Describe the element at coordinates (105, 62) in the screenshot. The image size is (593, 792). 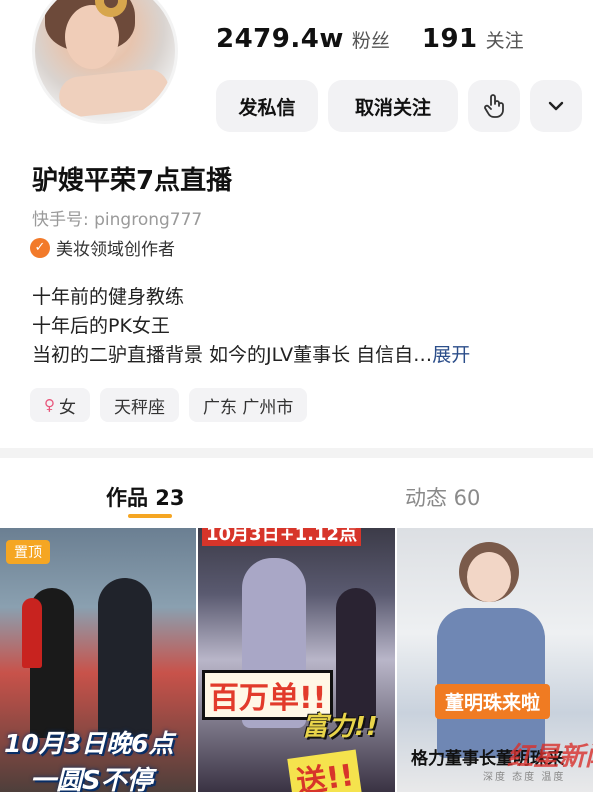
I see `avatar` at that location.